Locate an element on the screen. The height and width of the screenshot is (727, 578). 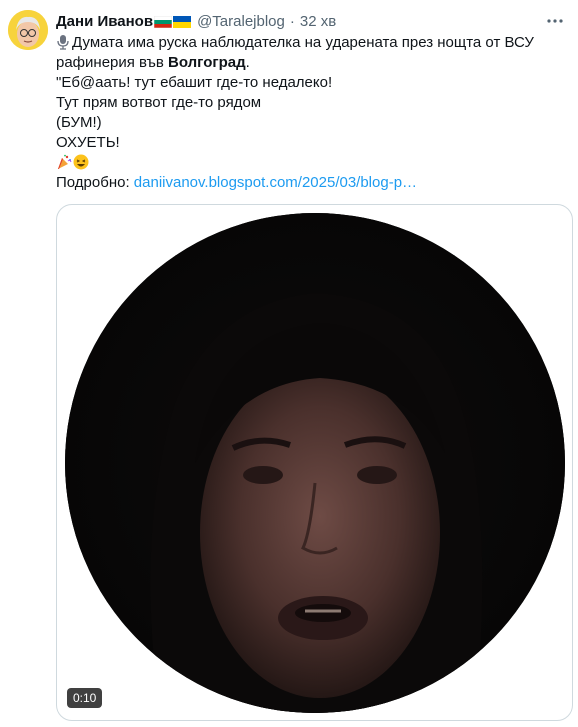
text-bold-city: Волгоград is located at coordinates (207, 62).